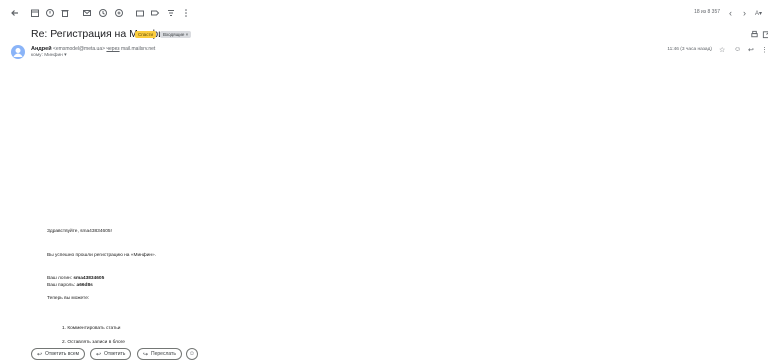 This screenshot has height=363, width=768. I want to click on forward-button: ↪ Переслать, so click(159, 354).